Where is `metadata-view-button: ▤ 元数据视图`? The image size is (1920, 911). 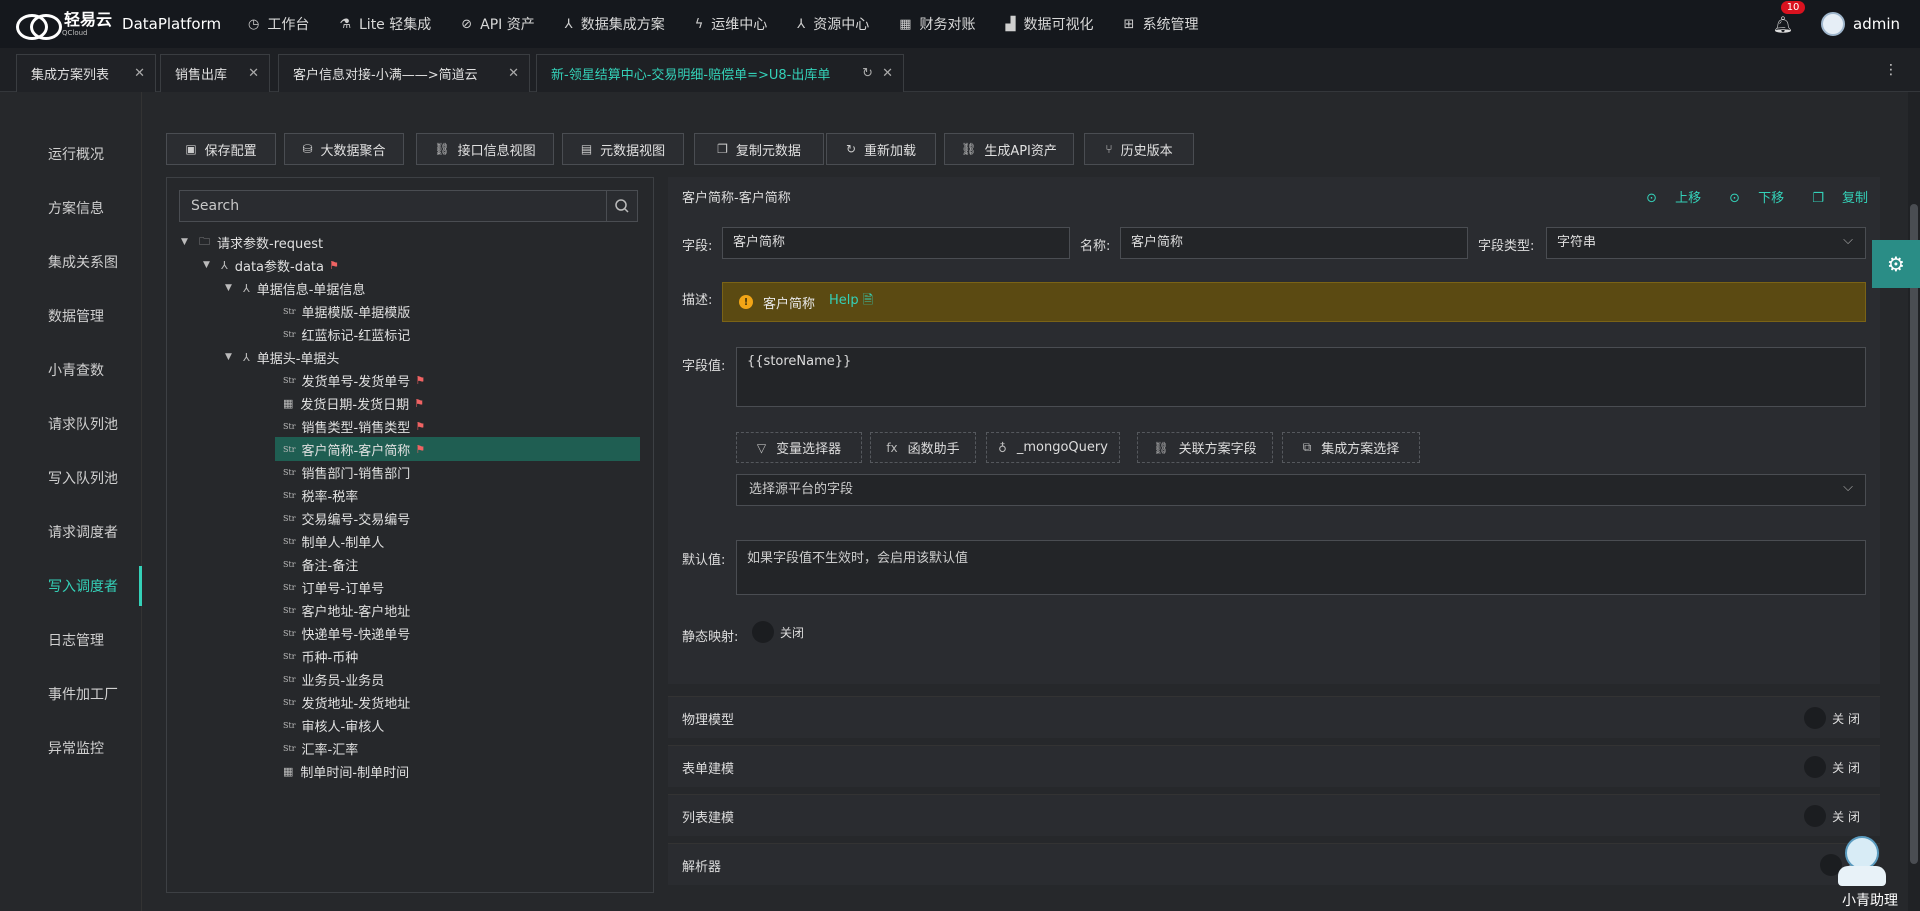
metadata-view-button: ▤ 元数据视图 is located at coordinates (623, 149).